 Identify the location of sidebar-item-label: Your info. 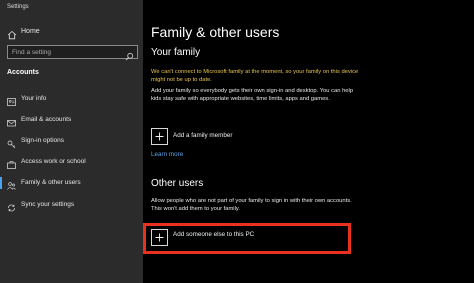
(34, 98).